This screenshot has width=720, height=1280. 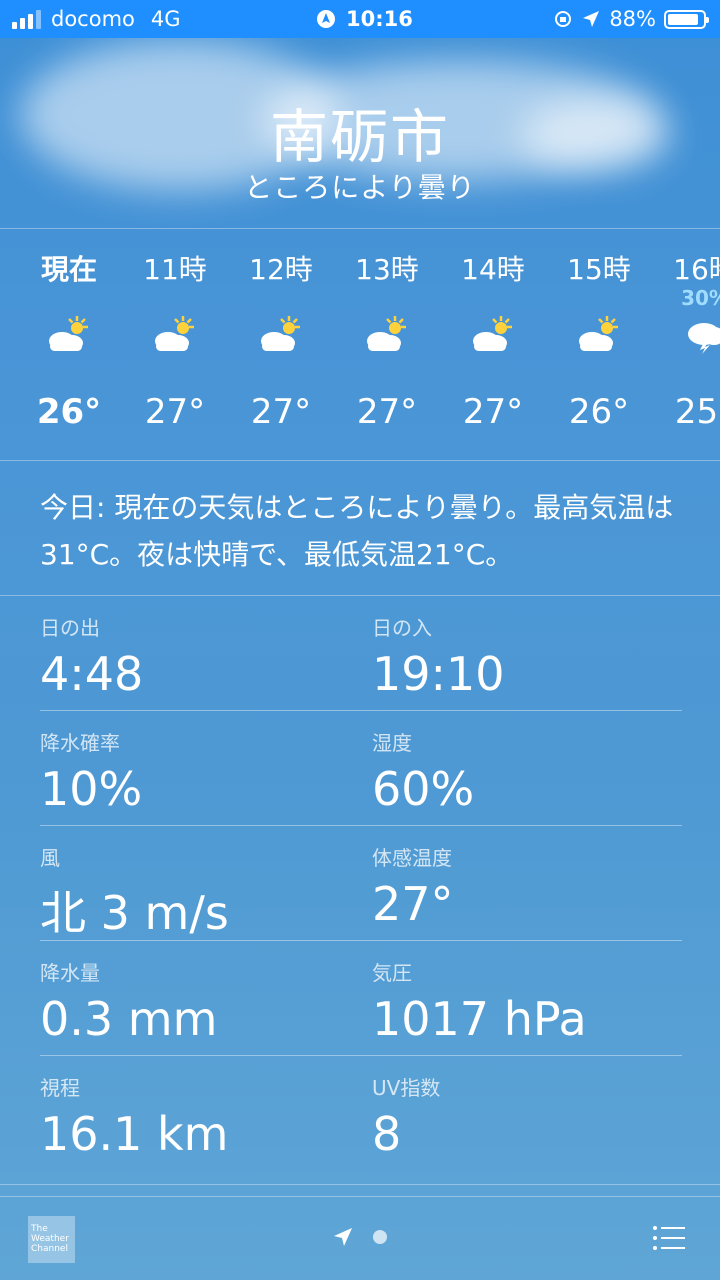 What do you see at coordinates (632, 19) in the screenshot?
I see `battery-percent: 88%` at bounding box center [632, 19].